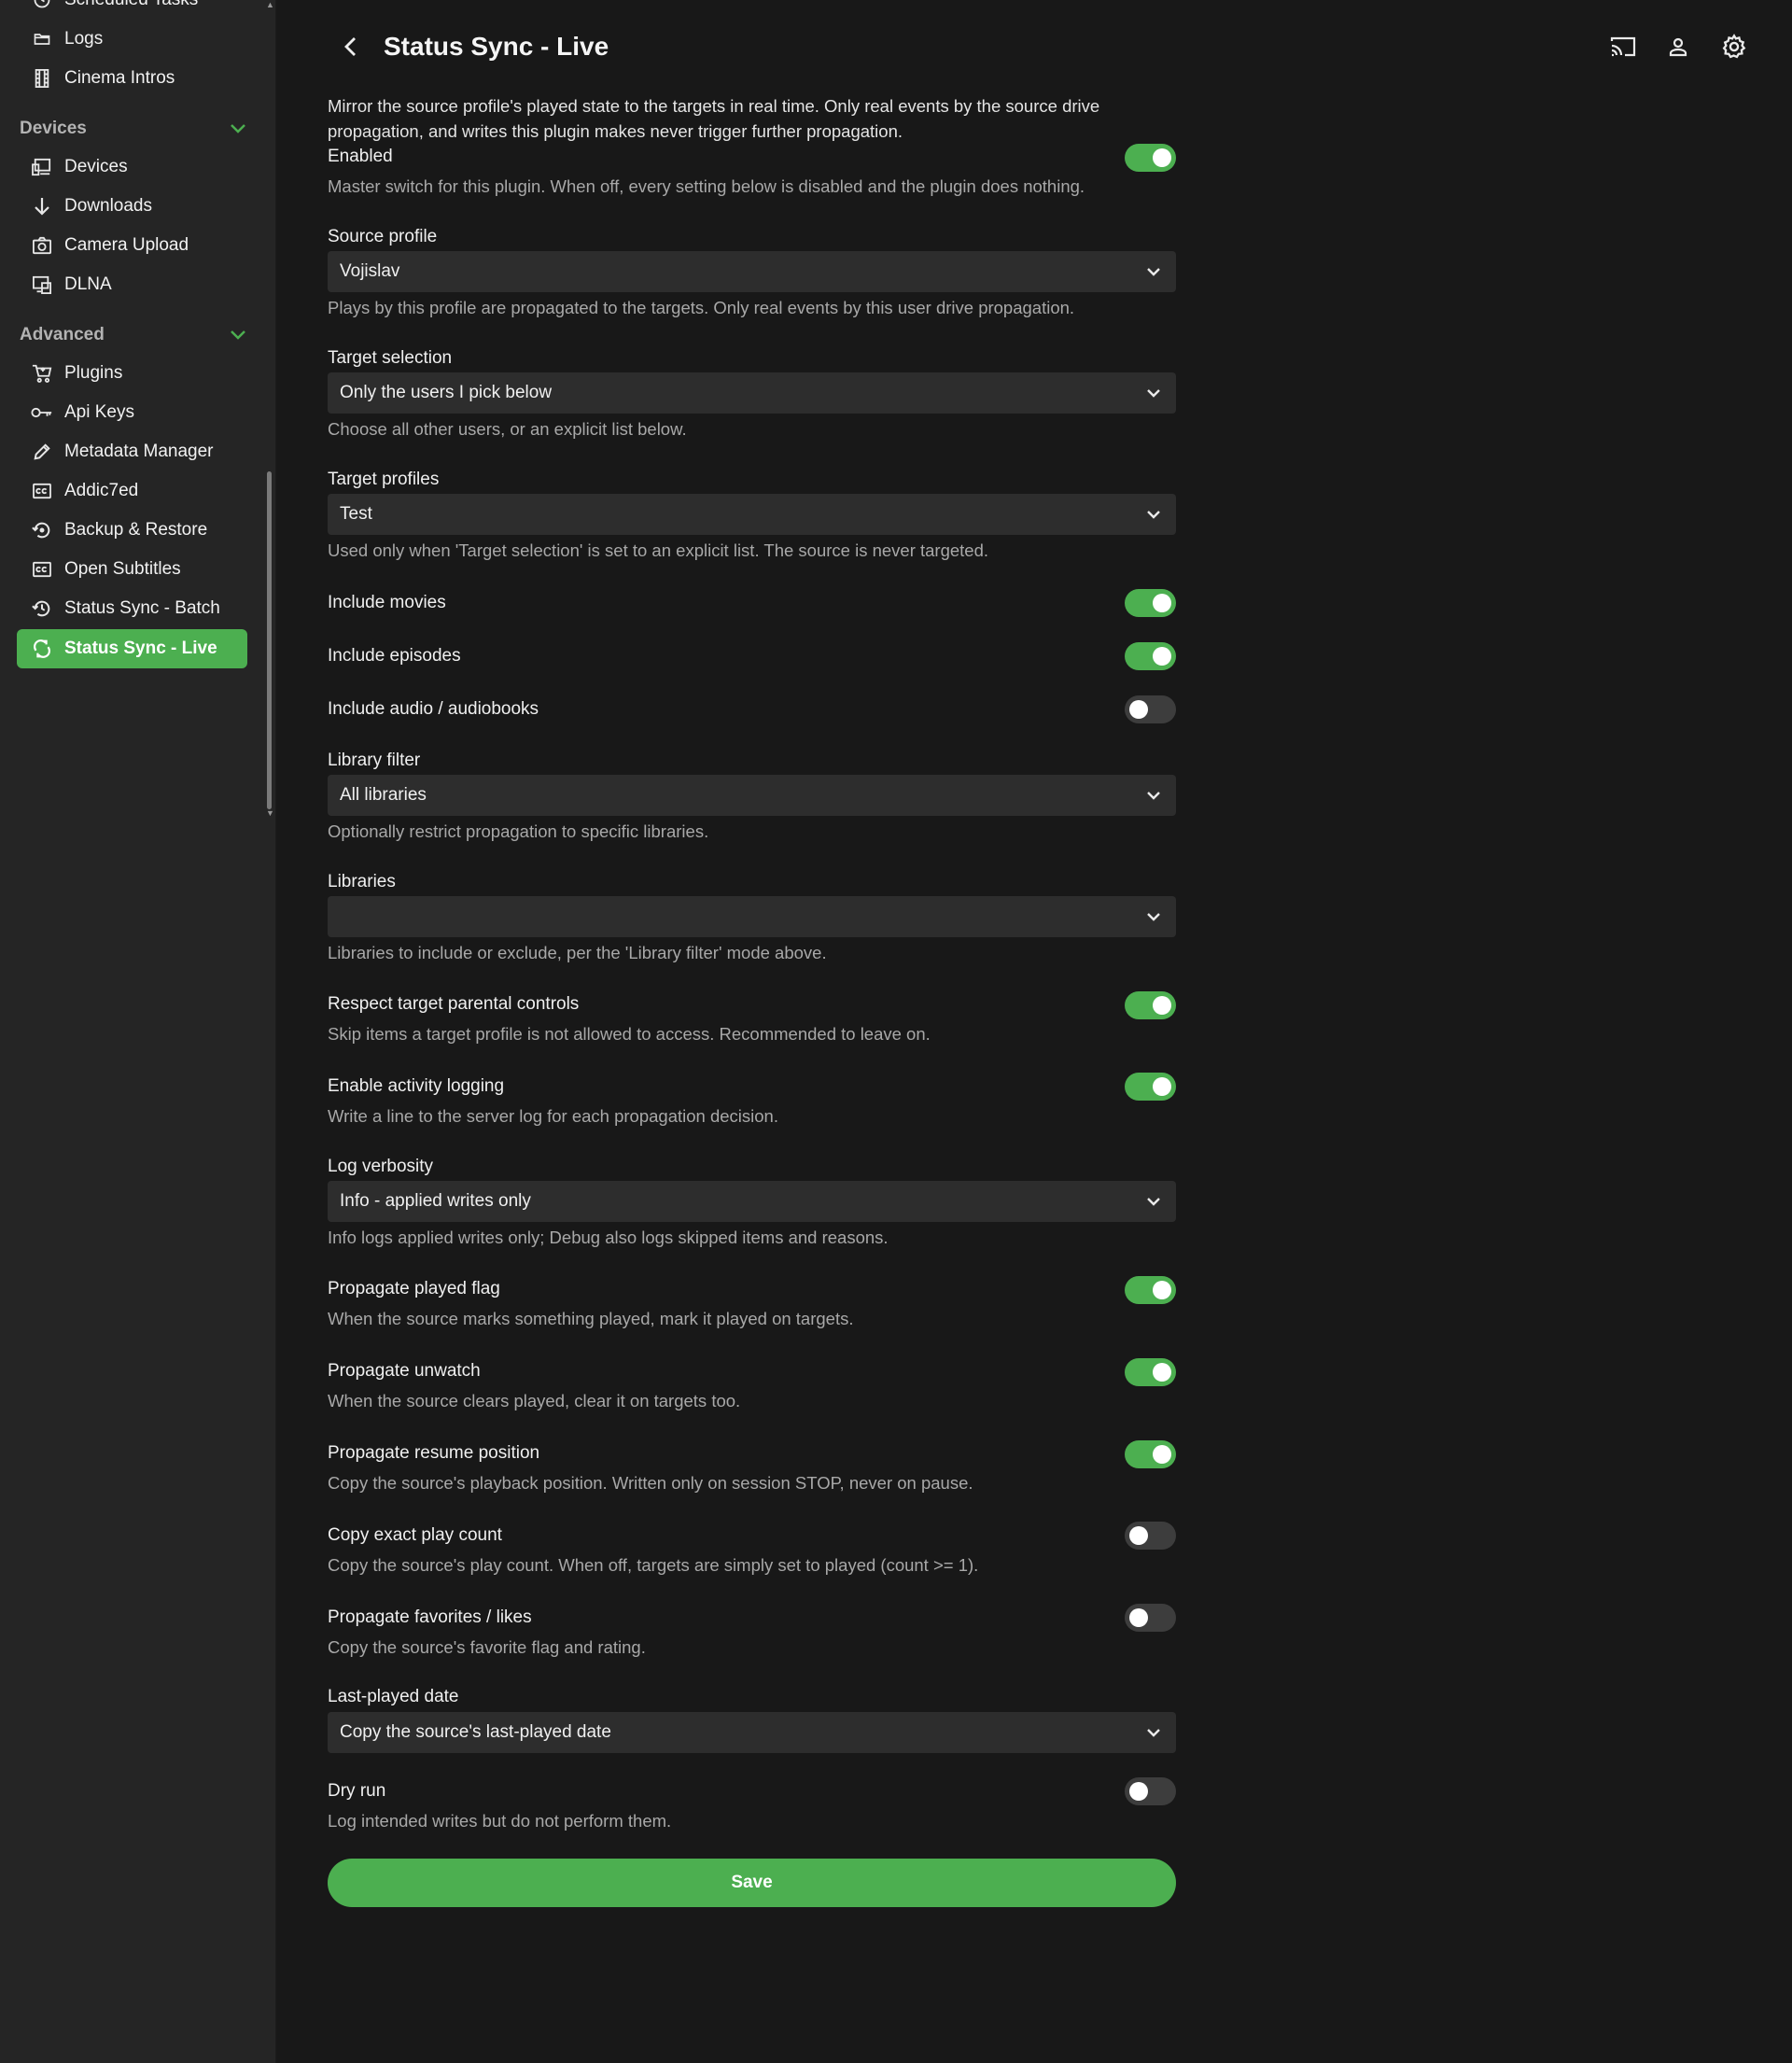 This screenshot has width=1792, height=2063. Describe the element at coordinates (1678, 47) in the screenshot. I see `user-icon` at that location.